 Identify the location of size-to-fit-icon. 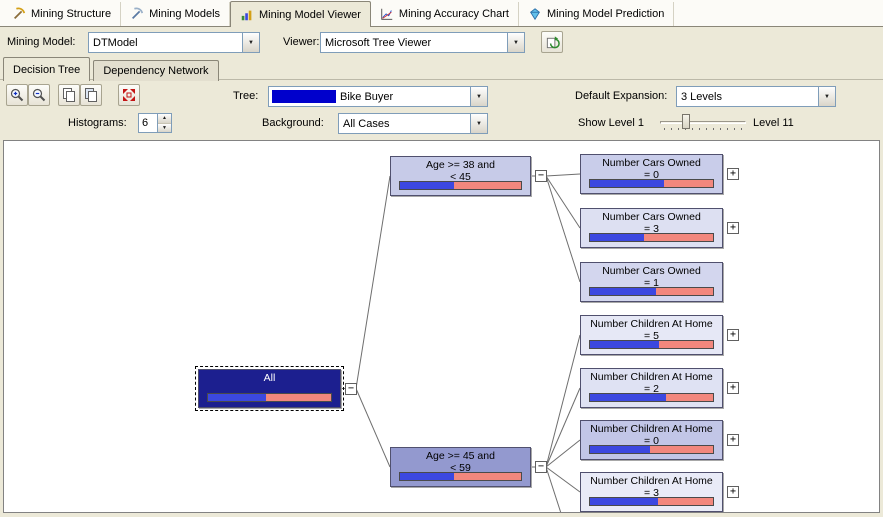
(129, 95).